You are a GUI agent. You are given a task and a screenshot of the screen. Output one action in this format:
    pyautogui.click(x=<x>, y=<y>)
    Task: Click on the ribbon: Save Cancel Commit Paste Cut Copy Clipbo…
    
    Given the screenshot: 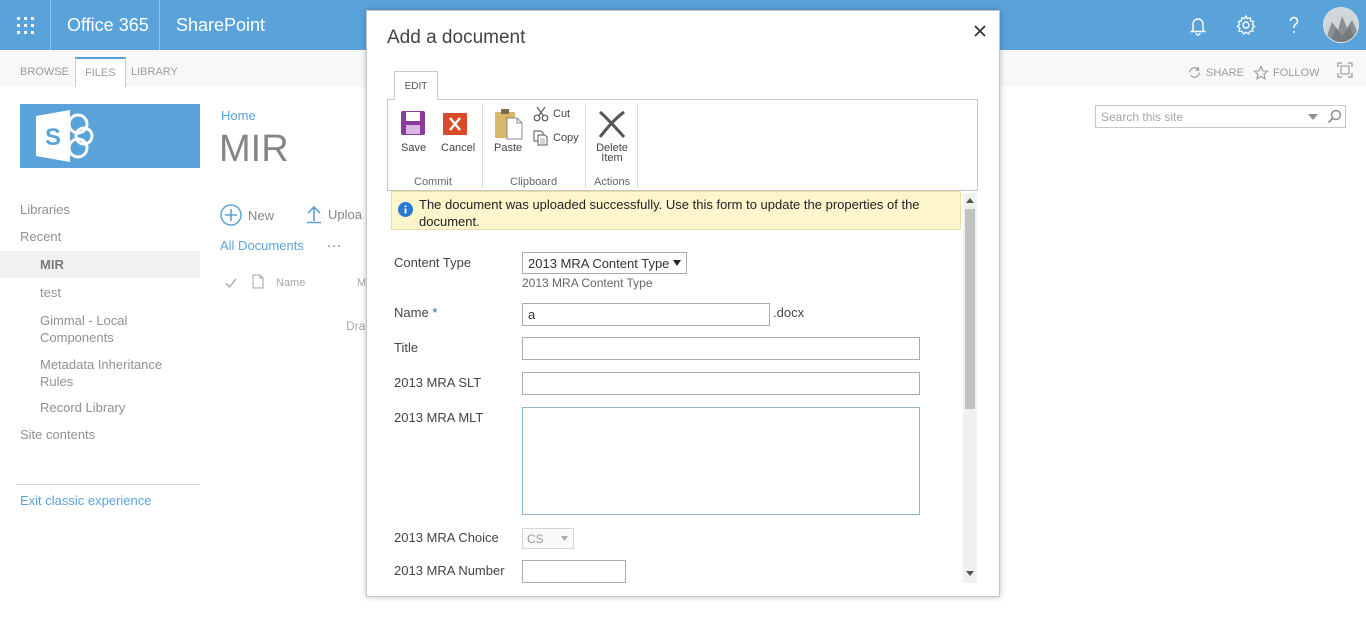 What is the action you would take?
    pyautogui.click(x=682, y=145)
    